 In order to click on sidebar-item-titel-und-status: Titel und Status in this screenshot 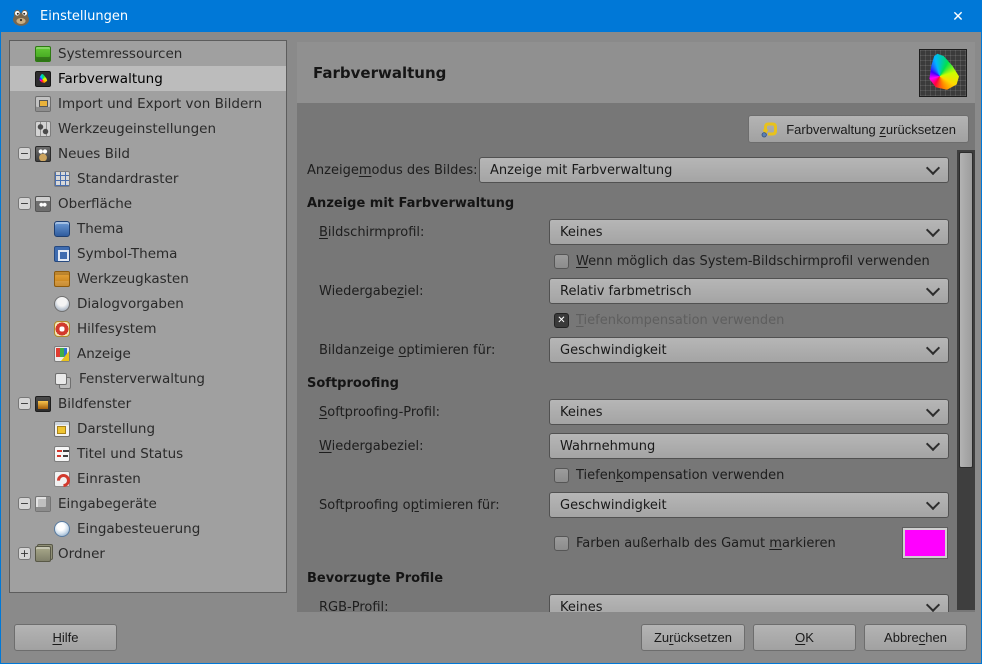, I will do `click(148, 453)`.